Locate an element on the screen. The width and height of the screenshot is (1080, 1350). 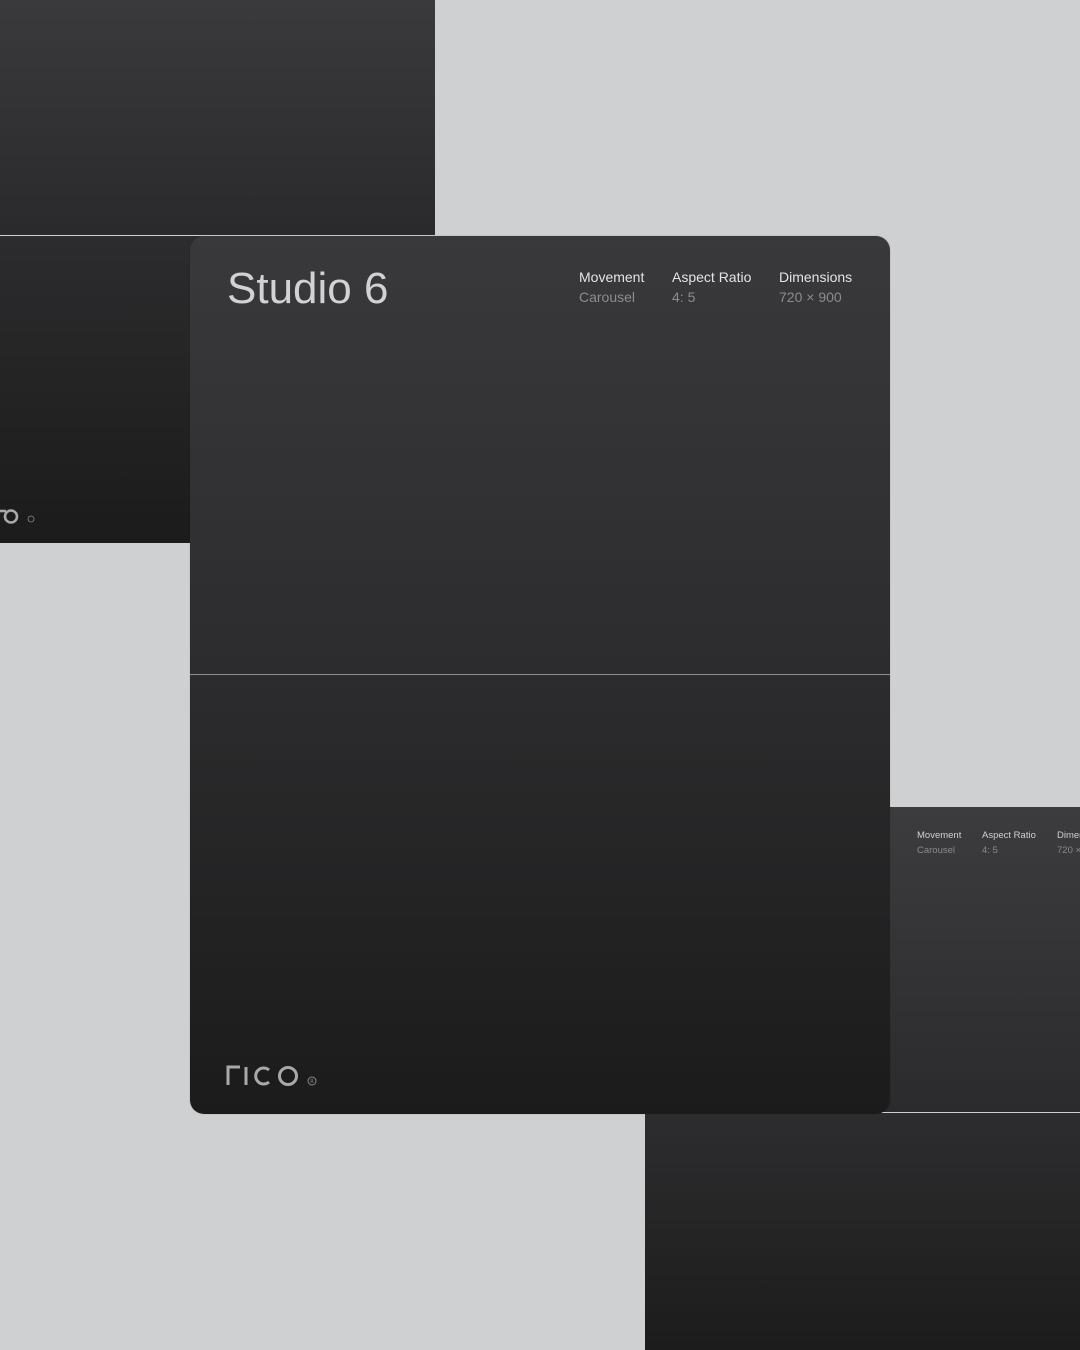
br-meta-value: Carousel is located at coordinates (936, 850).